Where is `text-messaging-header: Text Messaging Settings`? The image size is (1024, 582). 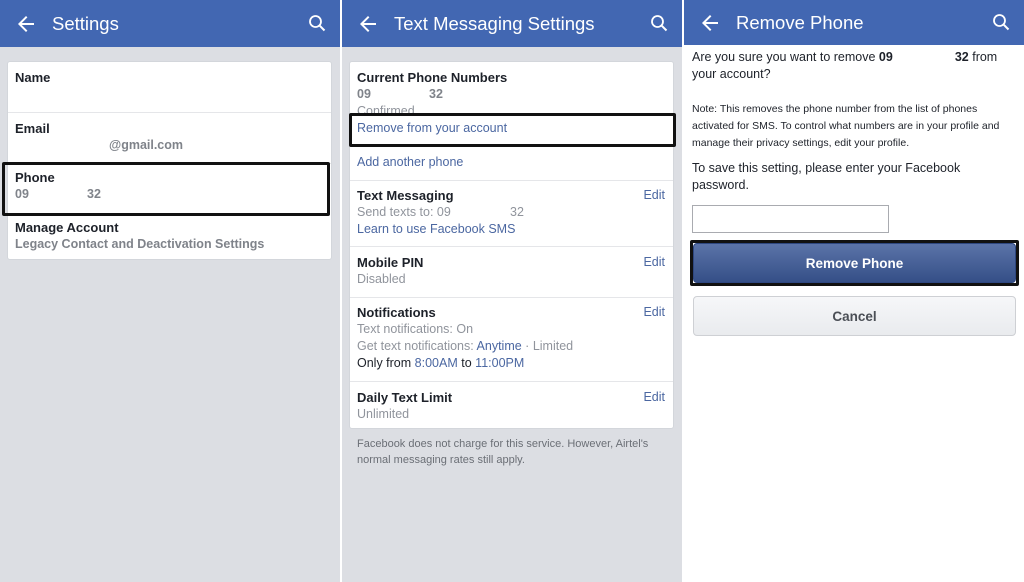 text-messaging-header: Text Messaging Settings is located at coordinates (512, 23).